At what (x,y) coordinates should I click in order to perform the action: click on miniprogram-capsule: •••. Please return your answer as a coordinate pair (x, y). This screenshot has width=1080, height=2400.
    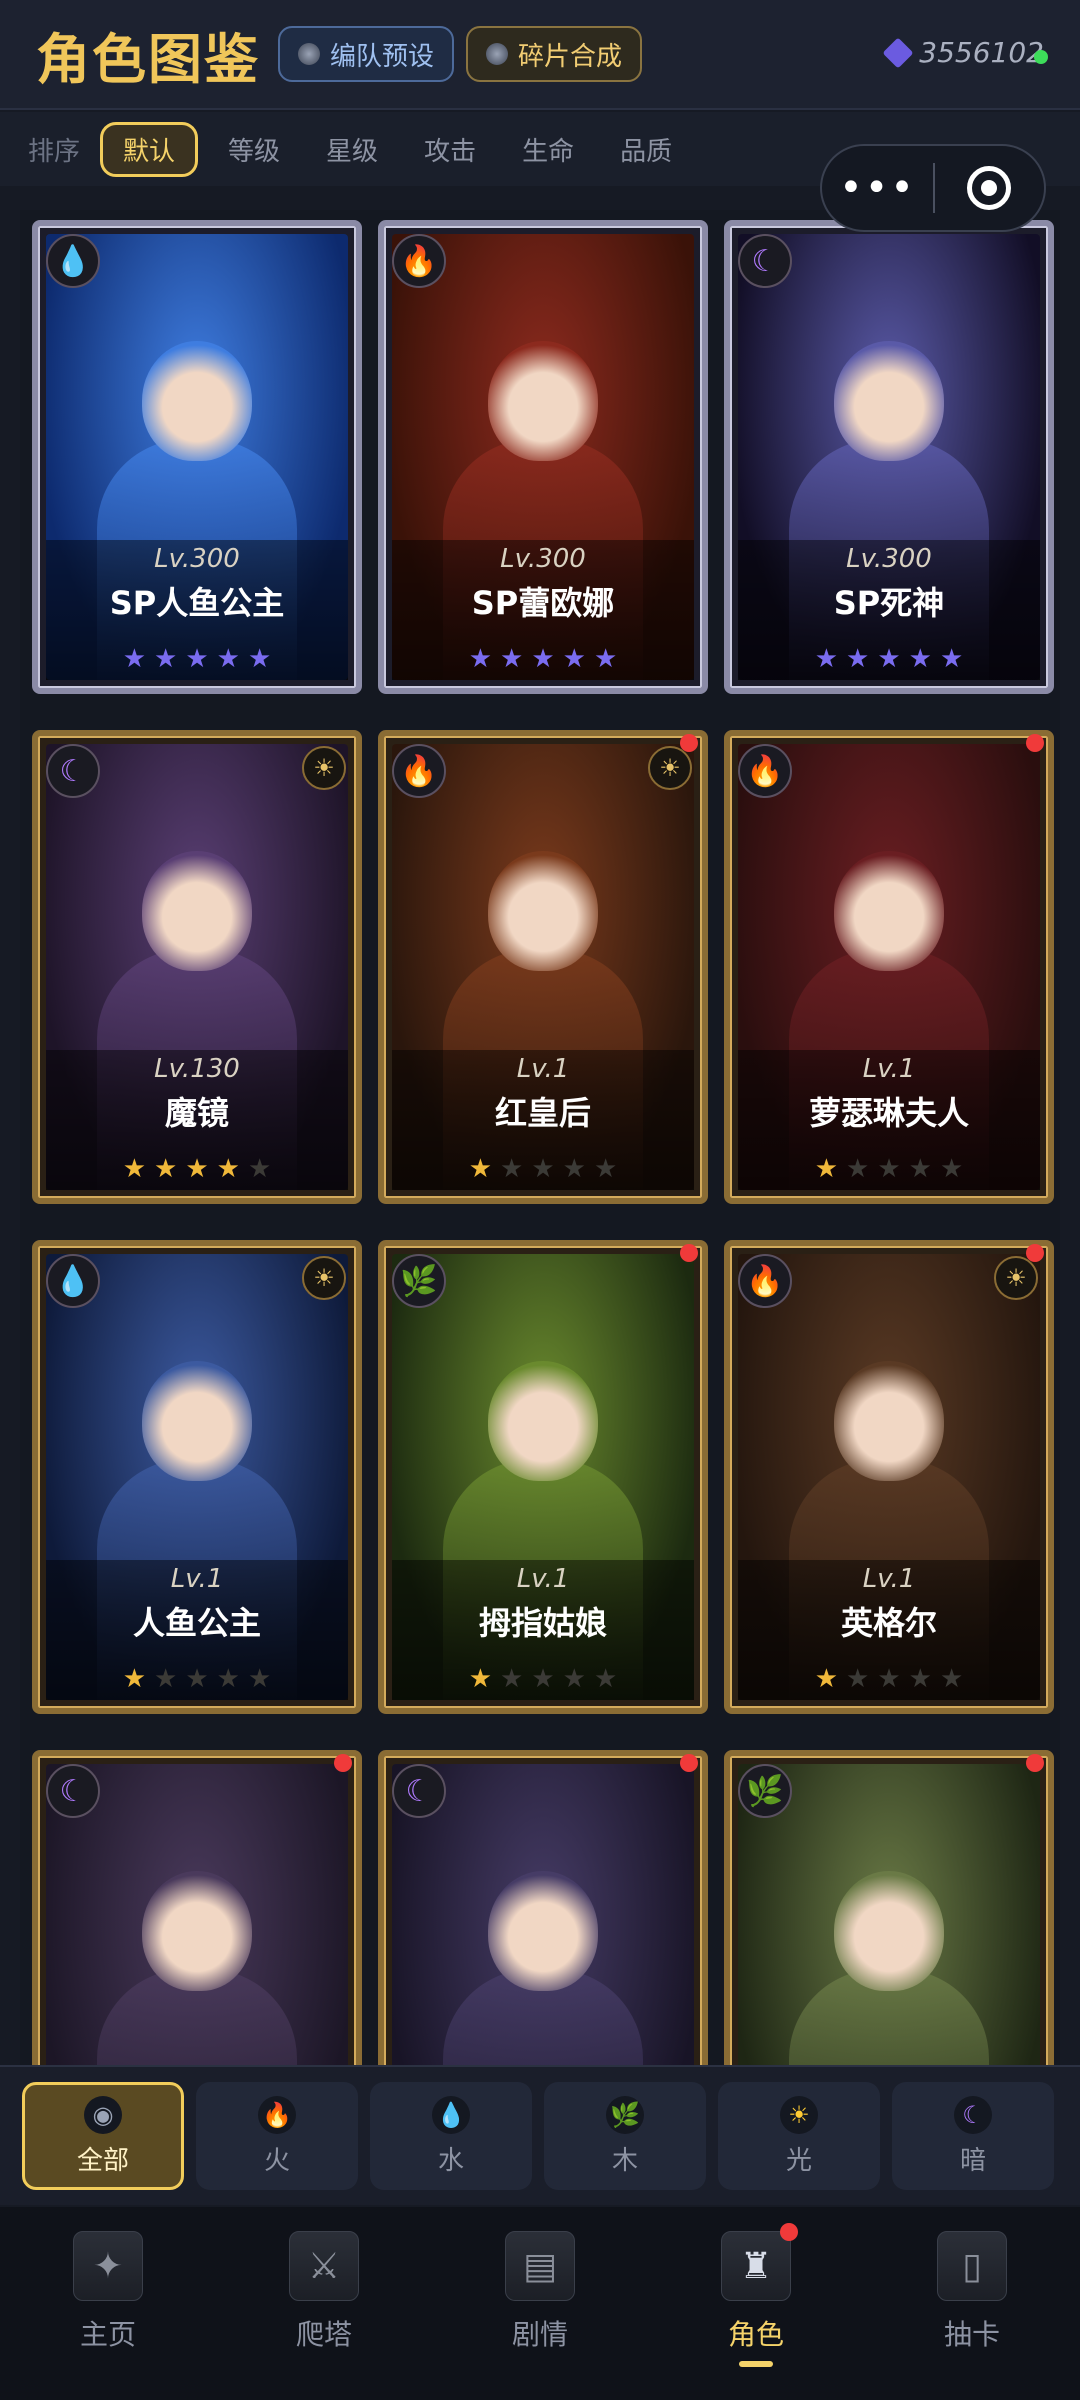
    Looking at the image, I should click on (933, 188).